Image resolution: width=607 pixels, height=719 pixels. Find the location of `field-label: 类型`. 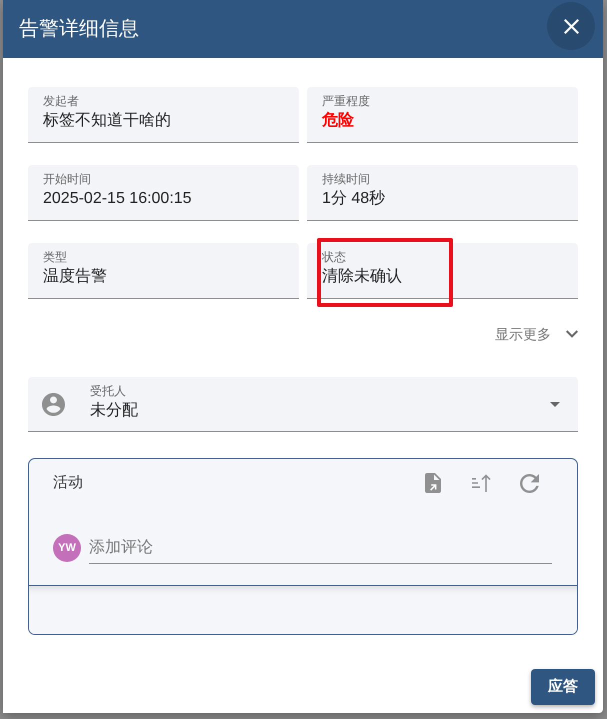

field-label: 类型 is located at coordinates (55, 257).